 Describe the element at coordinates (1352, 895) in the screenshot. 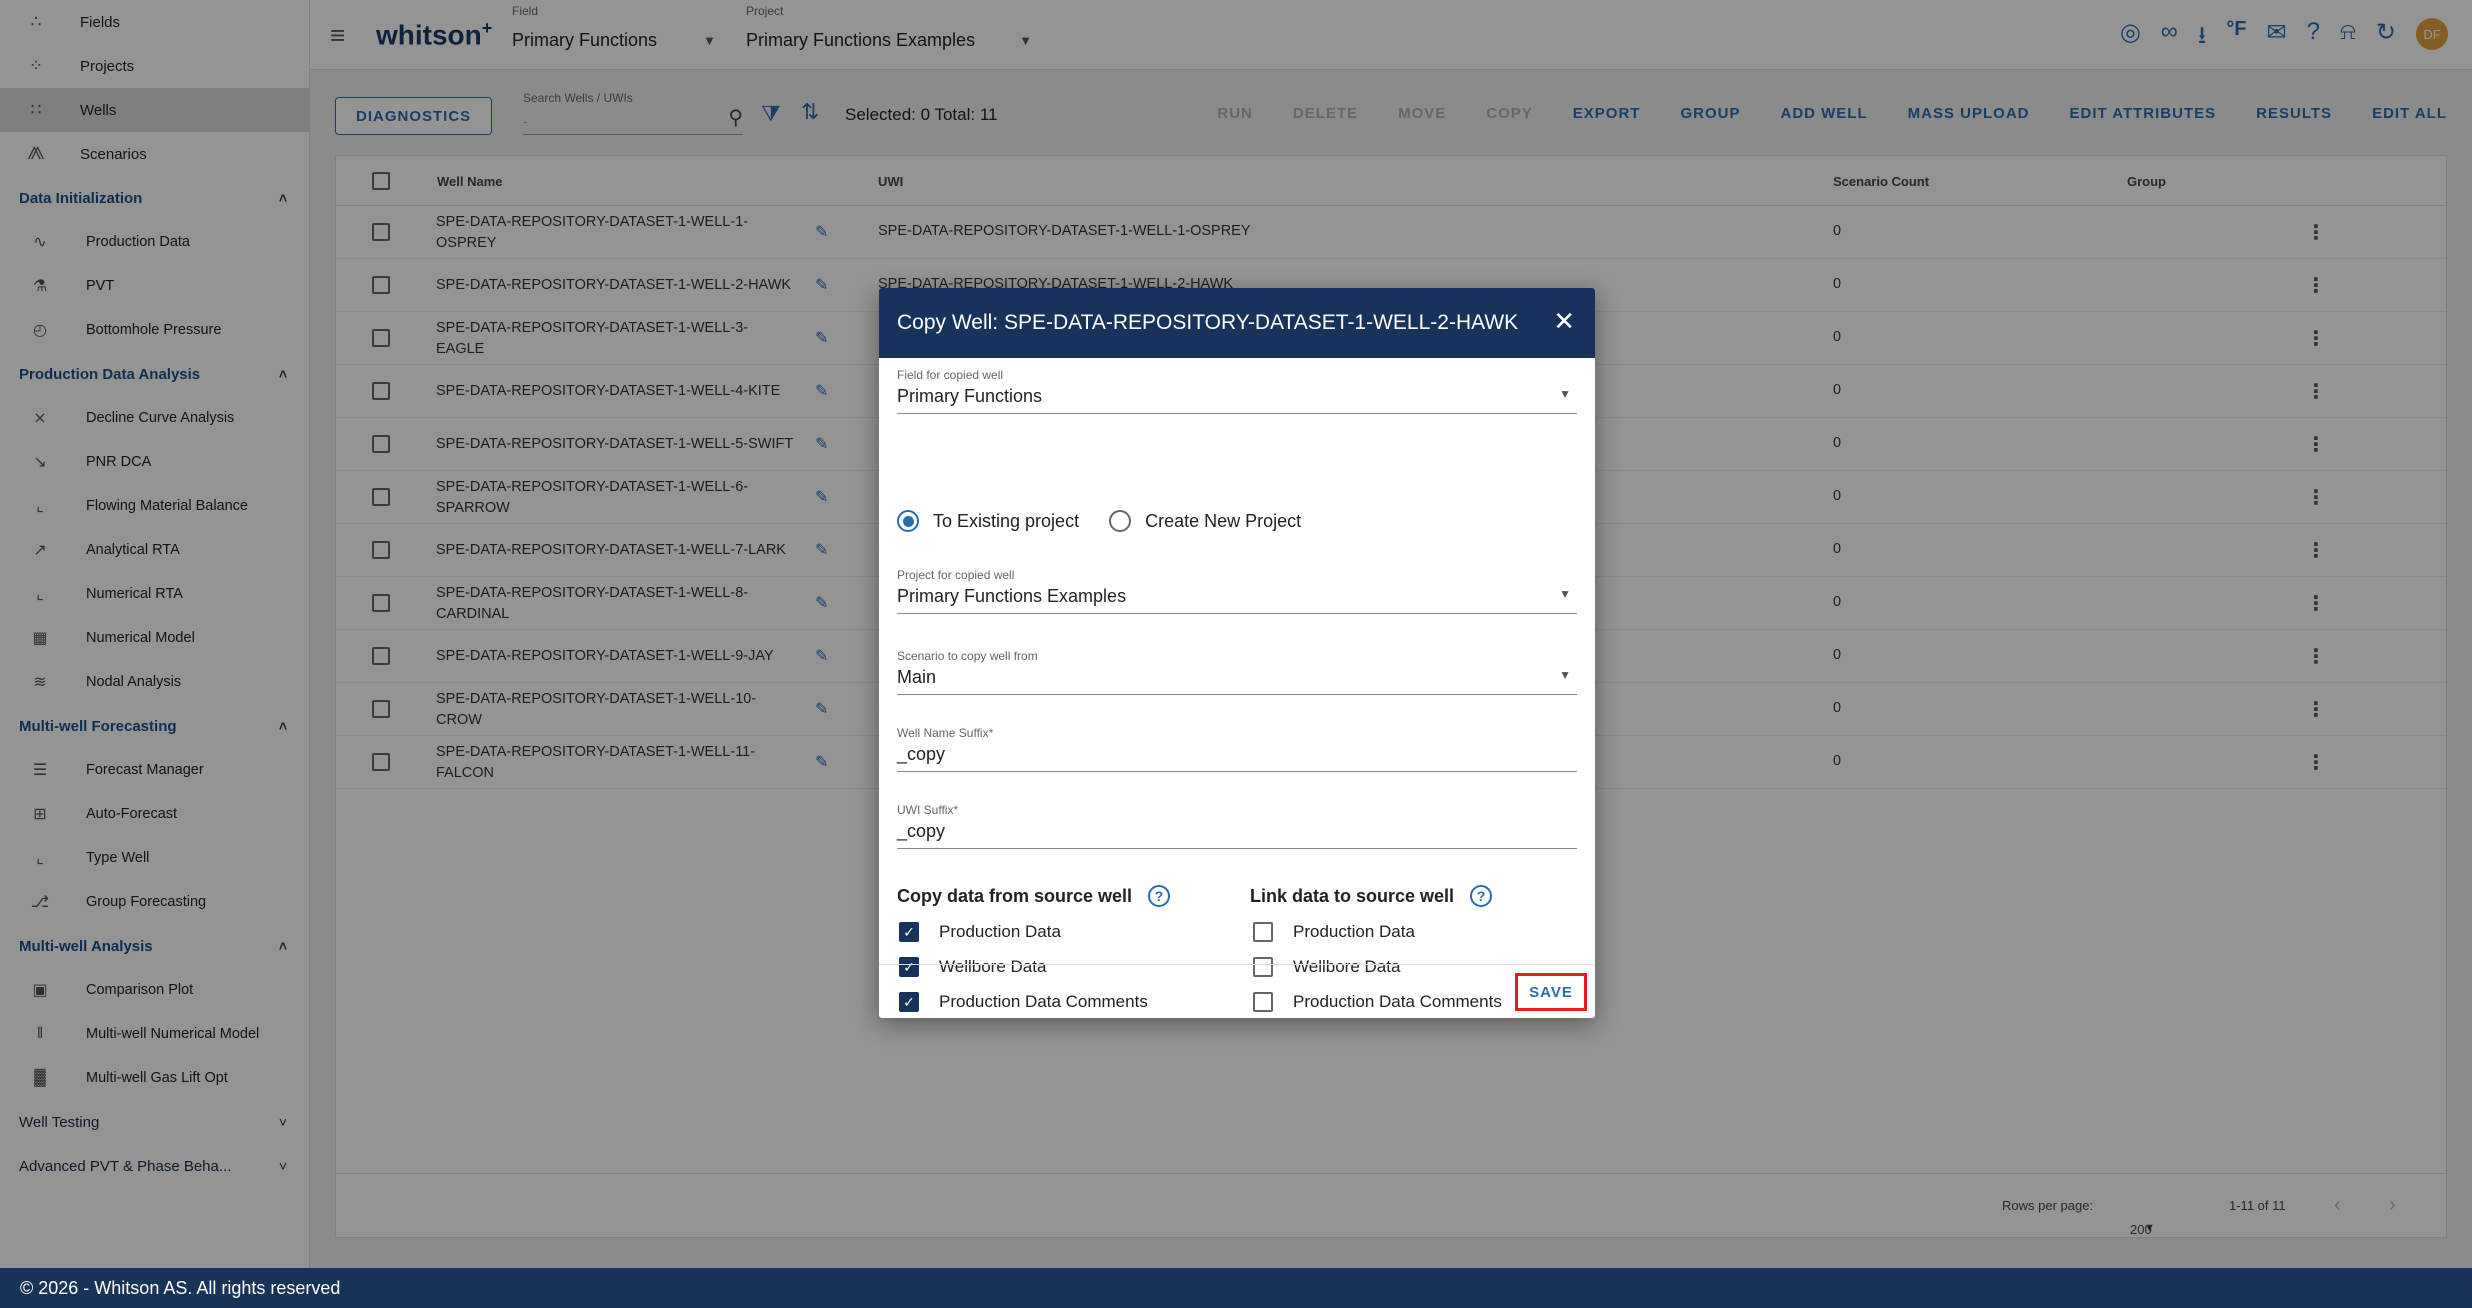

I see `heading-text: Link data to source well` at that location.